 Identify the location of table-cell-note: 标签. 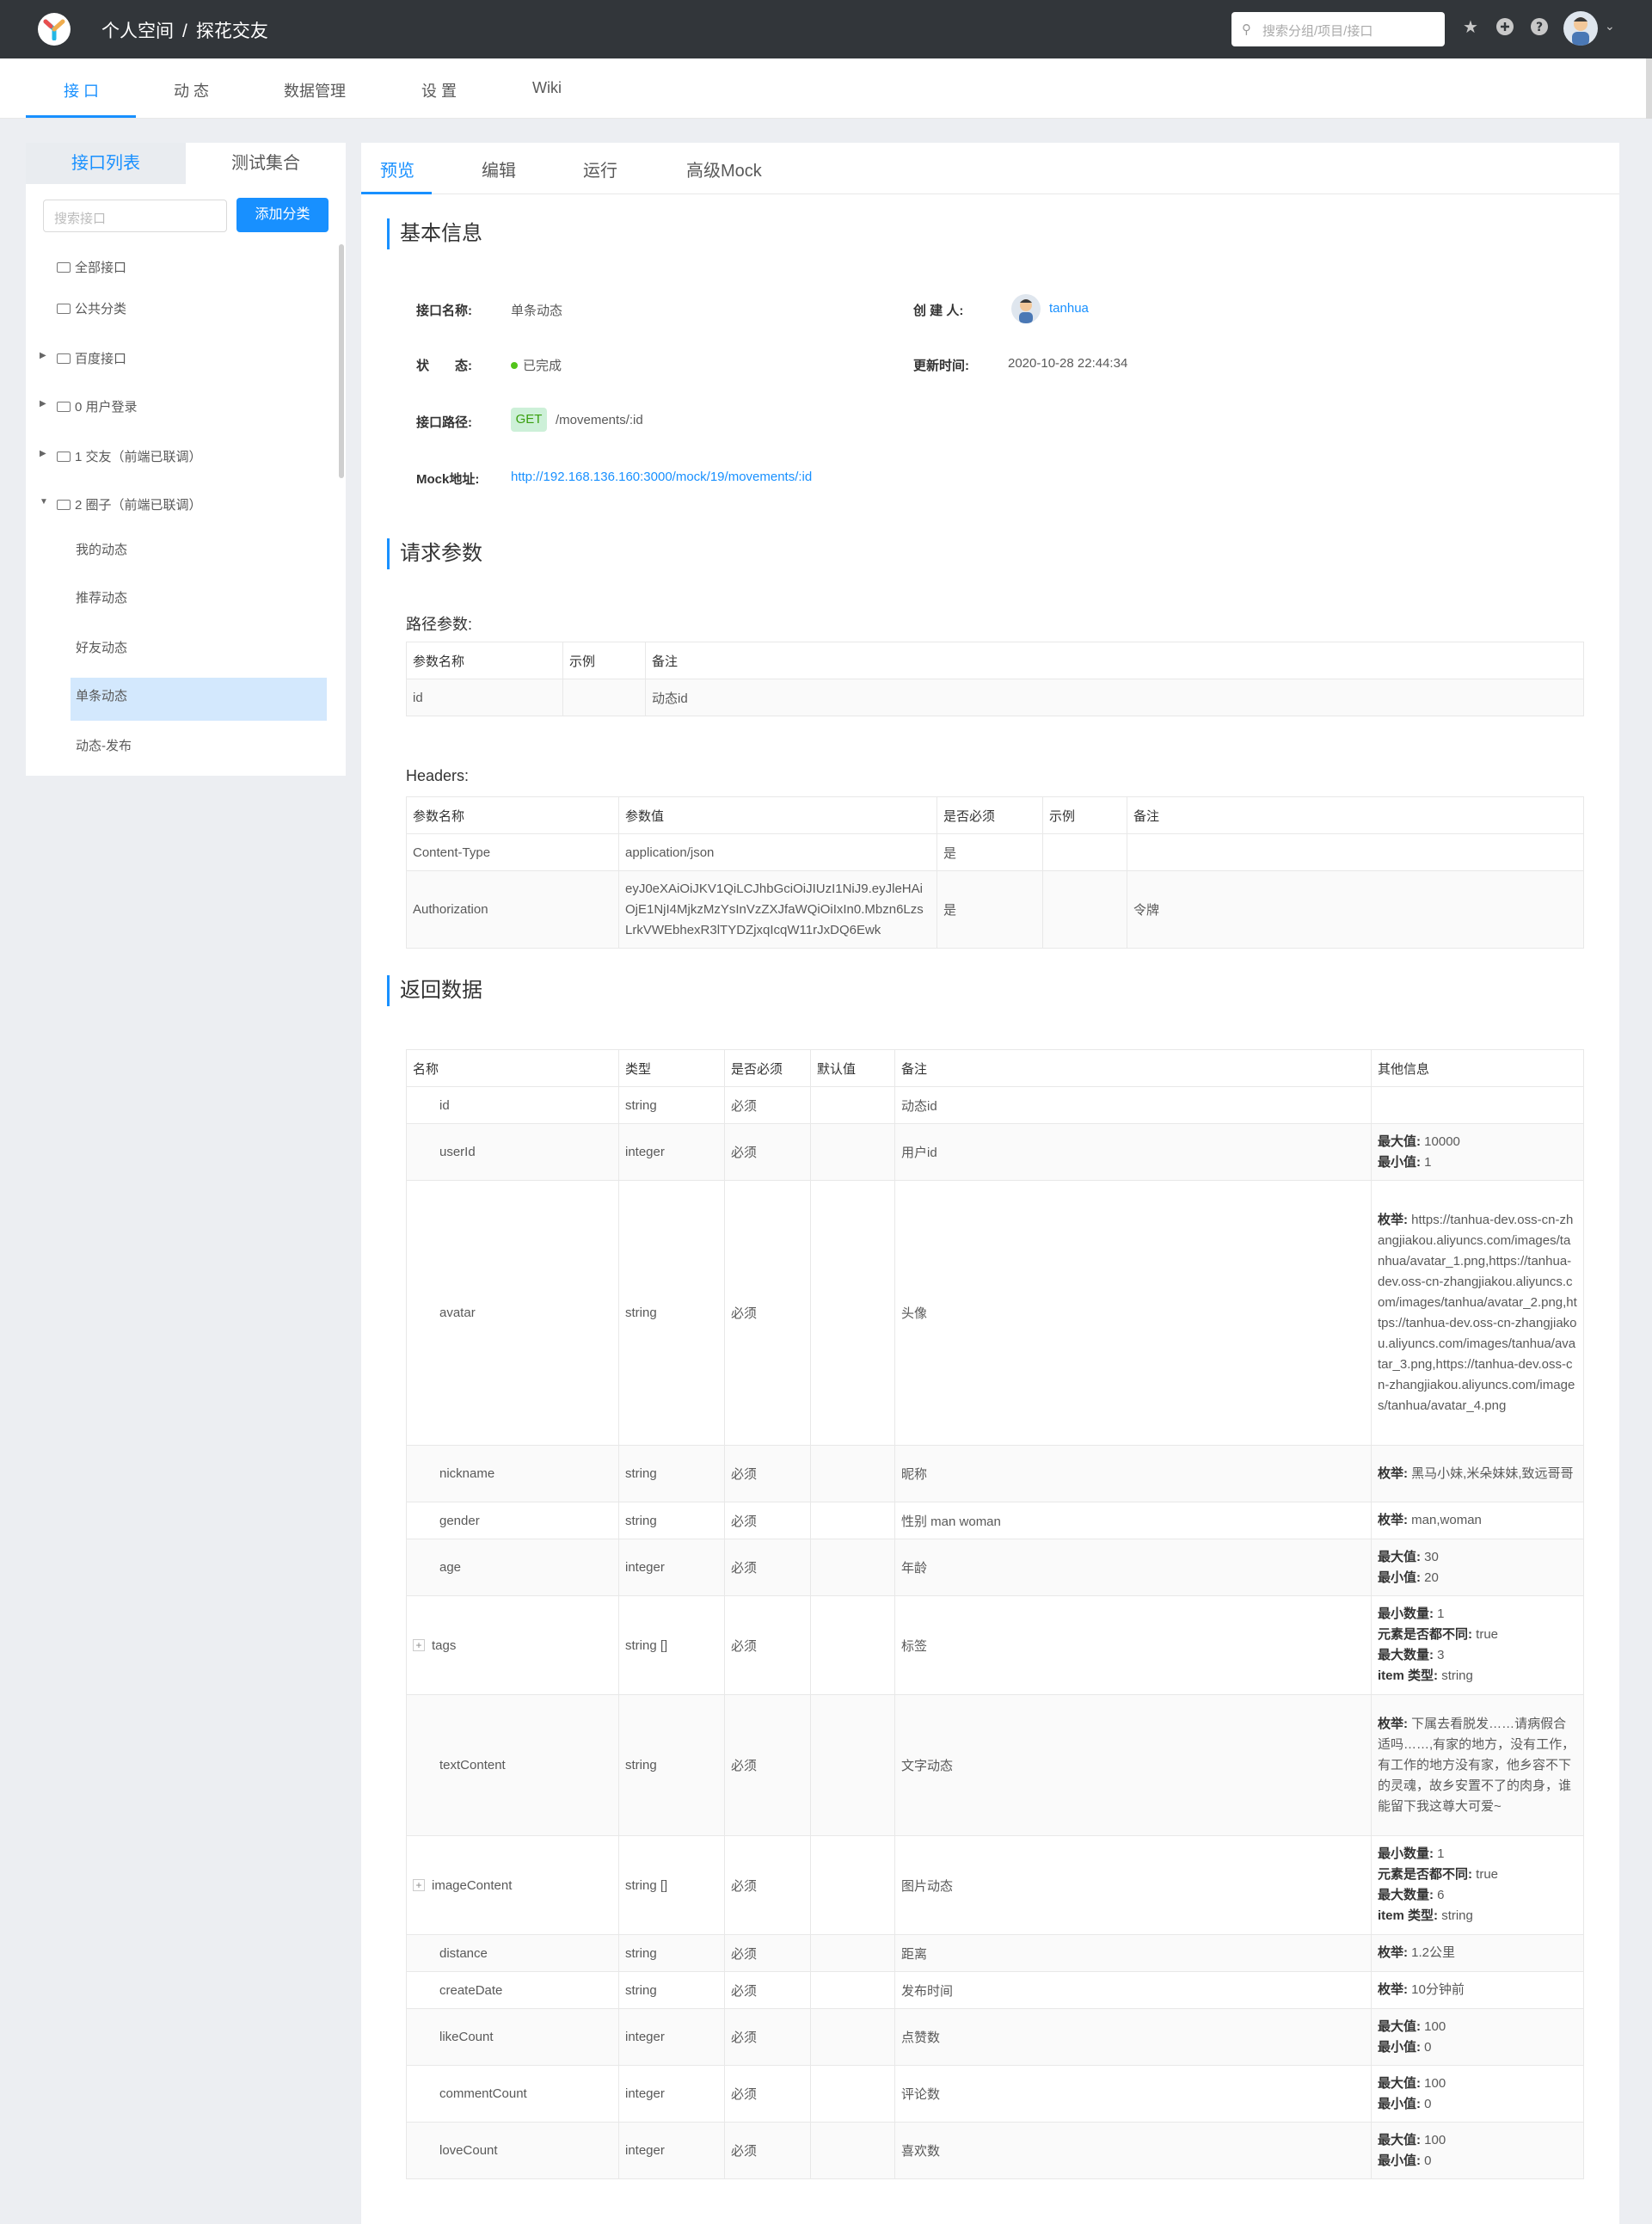
(1133, 1645).